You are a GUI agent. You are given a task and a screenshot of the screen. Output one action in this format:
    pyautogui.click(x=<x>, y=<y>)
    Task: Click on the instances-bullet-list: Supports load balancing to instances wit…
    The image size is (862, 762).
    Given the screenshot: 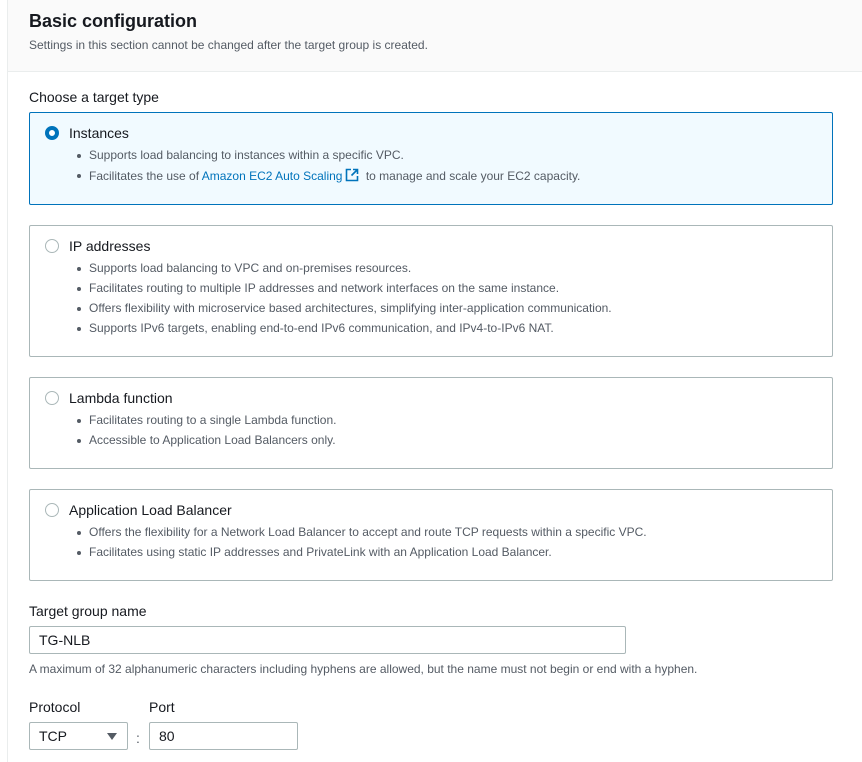 What is the action you would take?
    pyautogui.click(x=328, y=168)
    